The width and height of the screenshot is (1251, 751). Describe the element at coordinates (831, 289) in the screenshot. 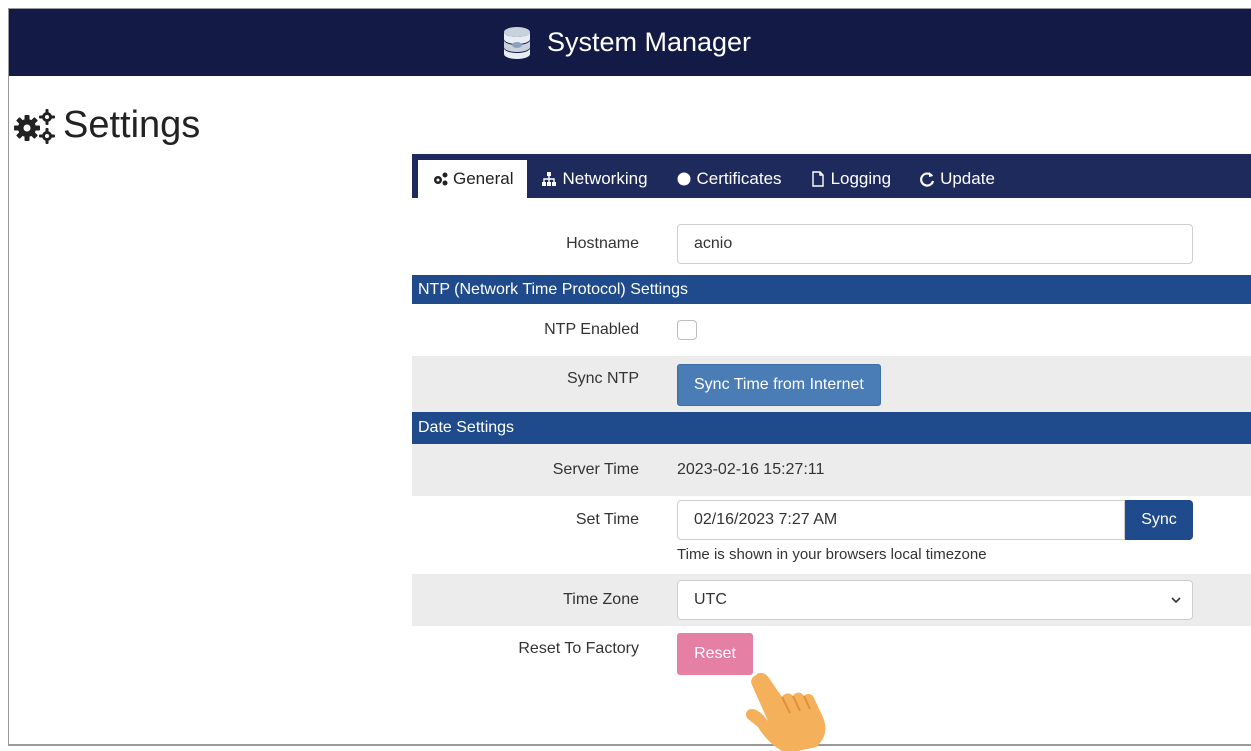

I see `ntp-section-header: NTP (Network Time Protocol) Settings` at that location.